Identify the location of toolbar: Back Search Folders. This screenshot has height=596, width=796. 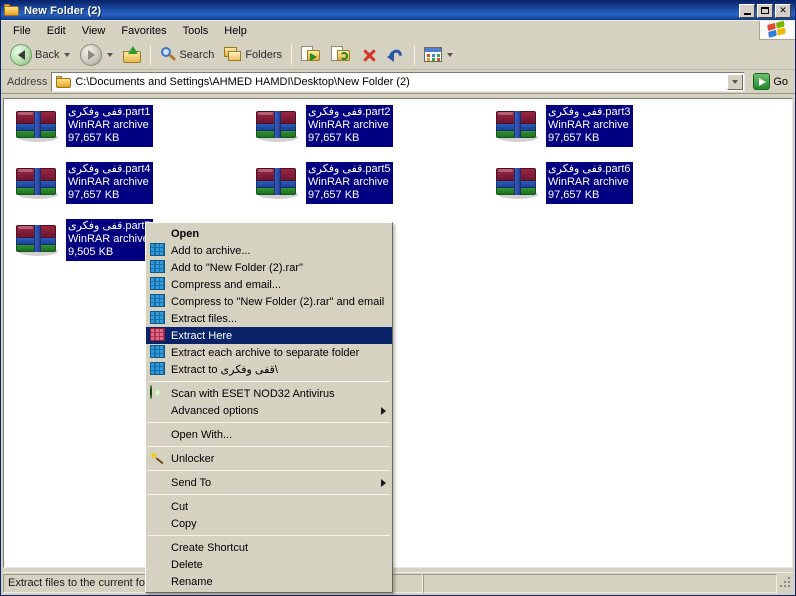
(398, 55).